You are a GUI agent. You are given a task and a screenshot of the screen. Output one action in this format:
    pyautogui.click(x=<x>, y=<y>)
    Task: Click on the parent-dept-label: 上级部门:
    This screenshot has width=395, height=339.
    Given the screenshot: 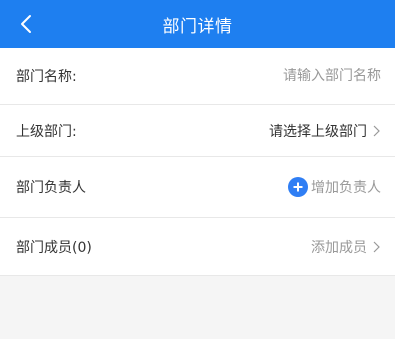 What is the action you would take?
    pyautogui.click(x=46, y=131)
    